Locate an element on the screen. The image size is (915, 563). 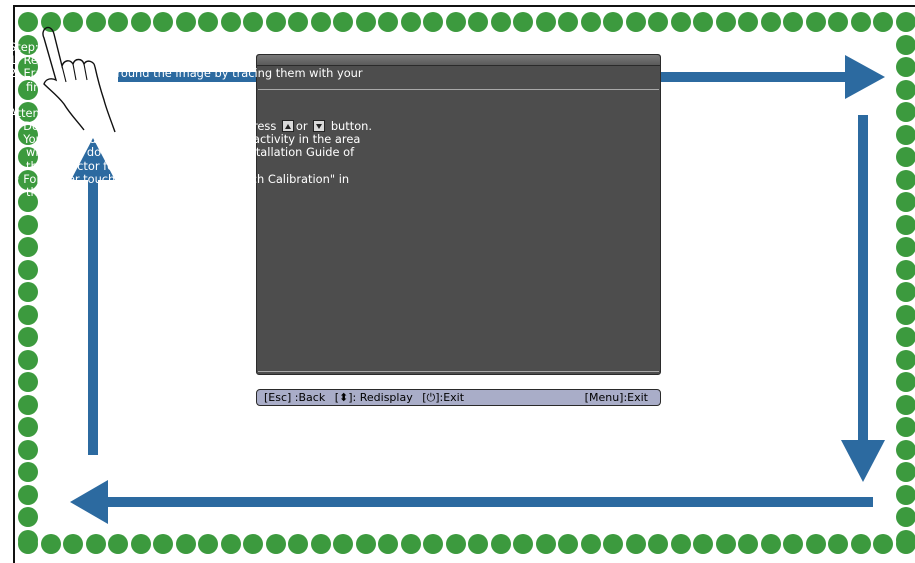
arrow-bottom-shaft is located at coordinates (490, 502).